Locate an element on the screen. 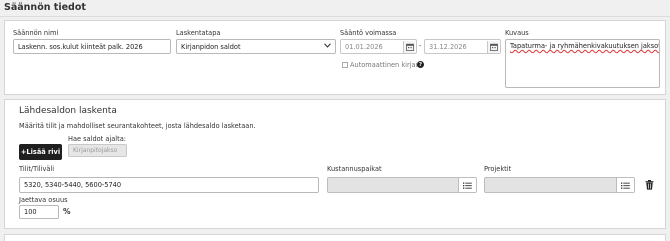 Image resolution: width=670 pixels, height=241 pixels. date-from-input: 01.01.2026 is located at coordinates (378, 46).